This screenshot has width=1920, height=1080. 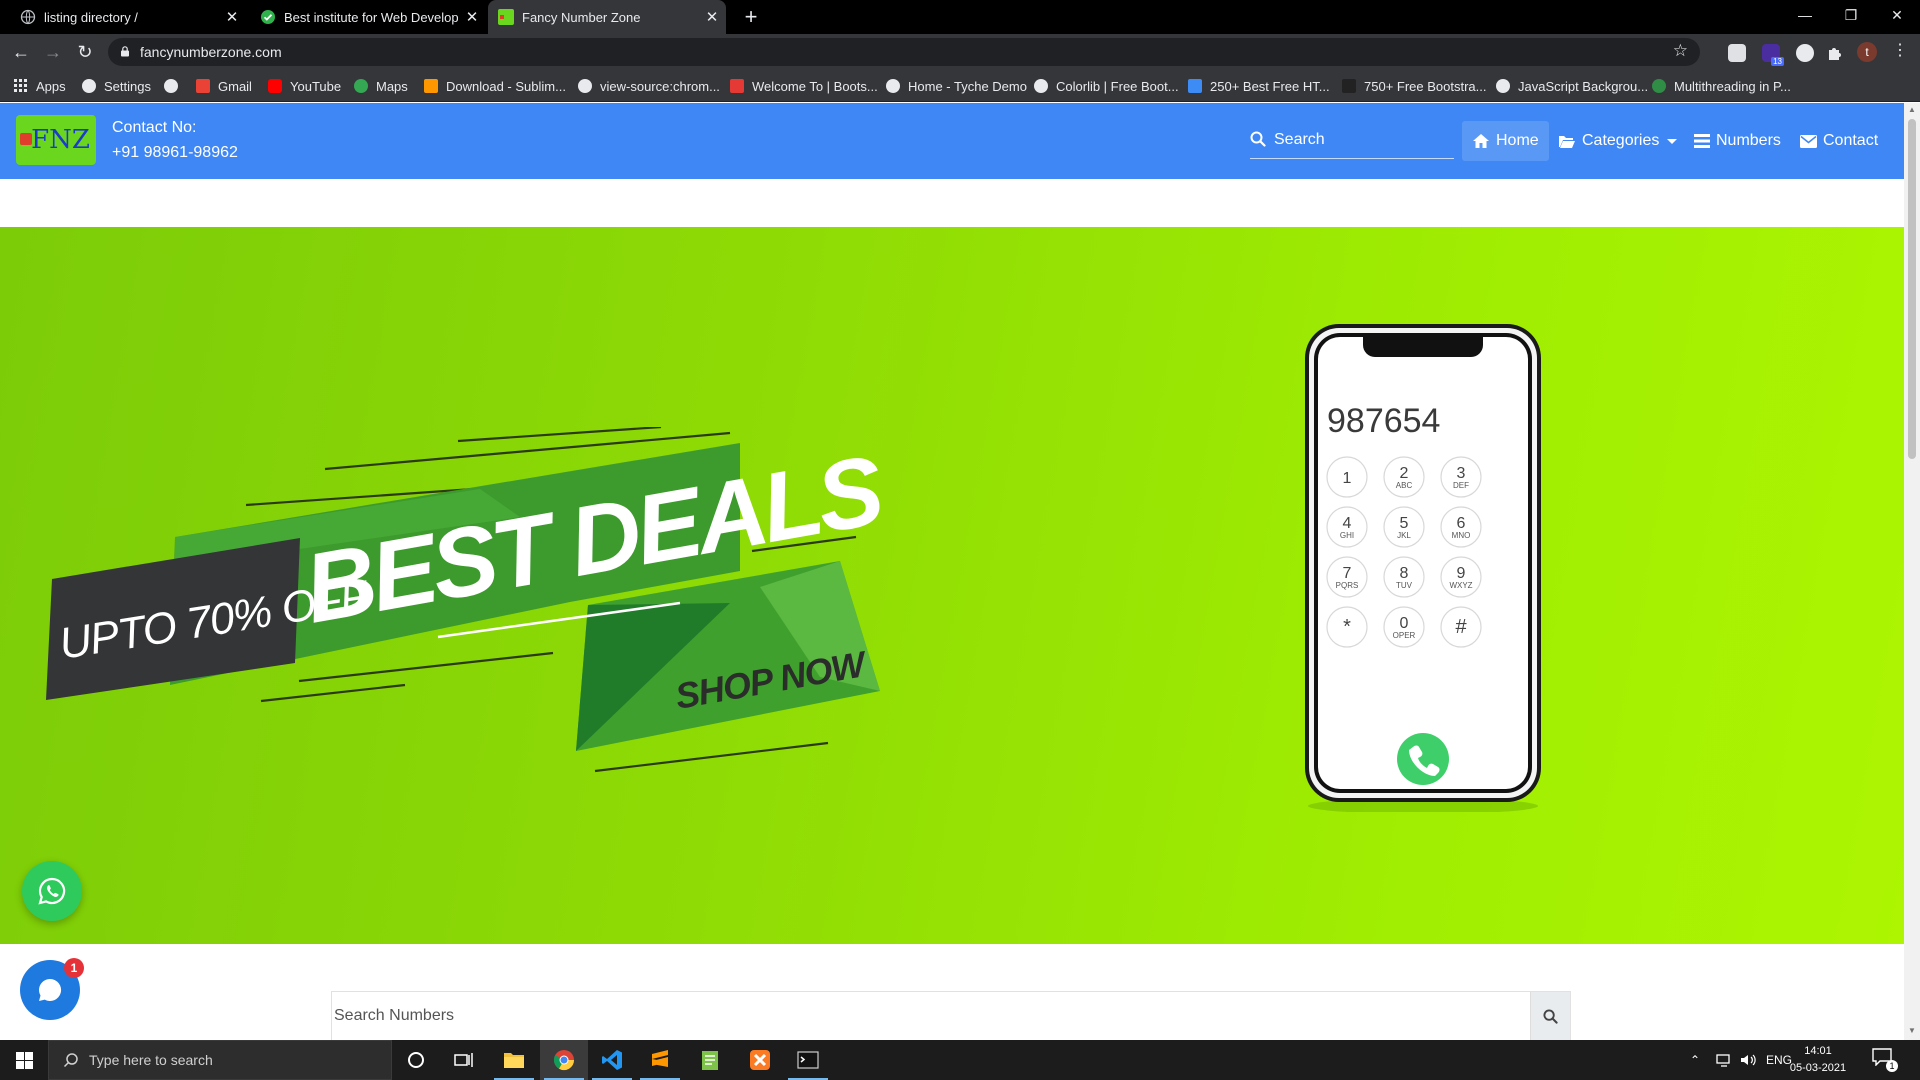 What do you see at coordinates (367, 17) in the screenshot?
I see `tab-best-institute: Best institute for Web Developm ✕` at bounding box center [367, 17].